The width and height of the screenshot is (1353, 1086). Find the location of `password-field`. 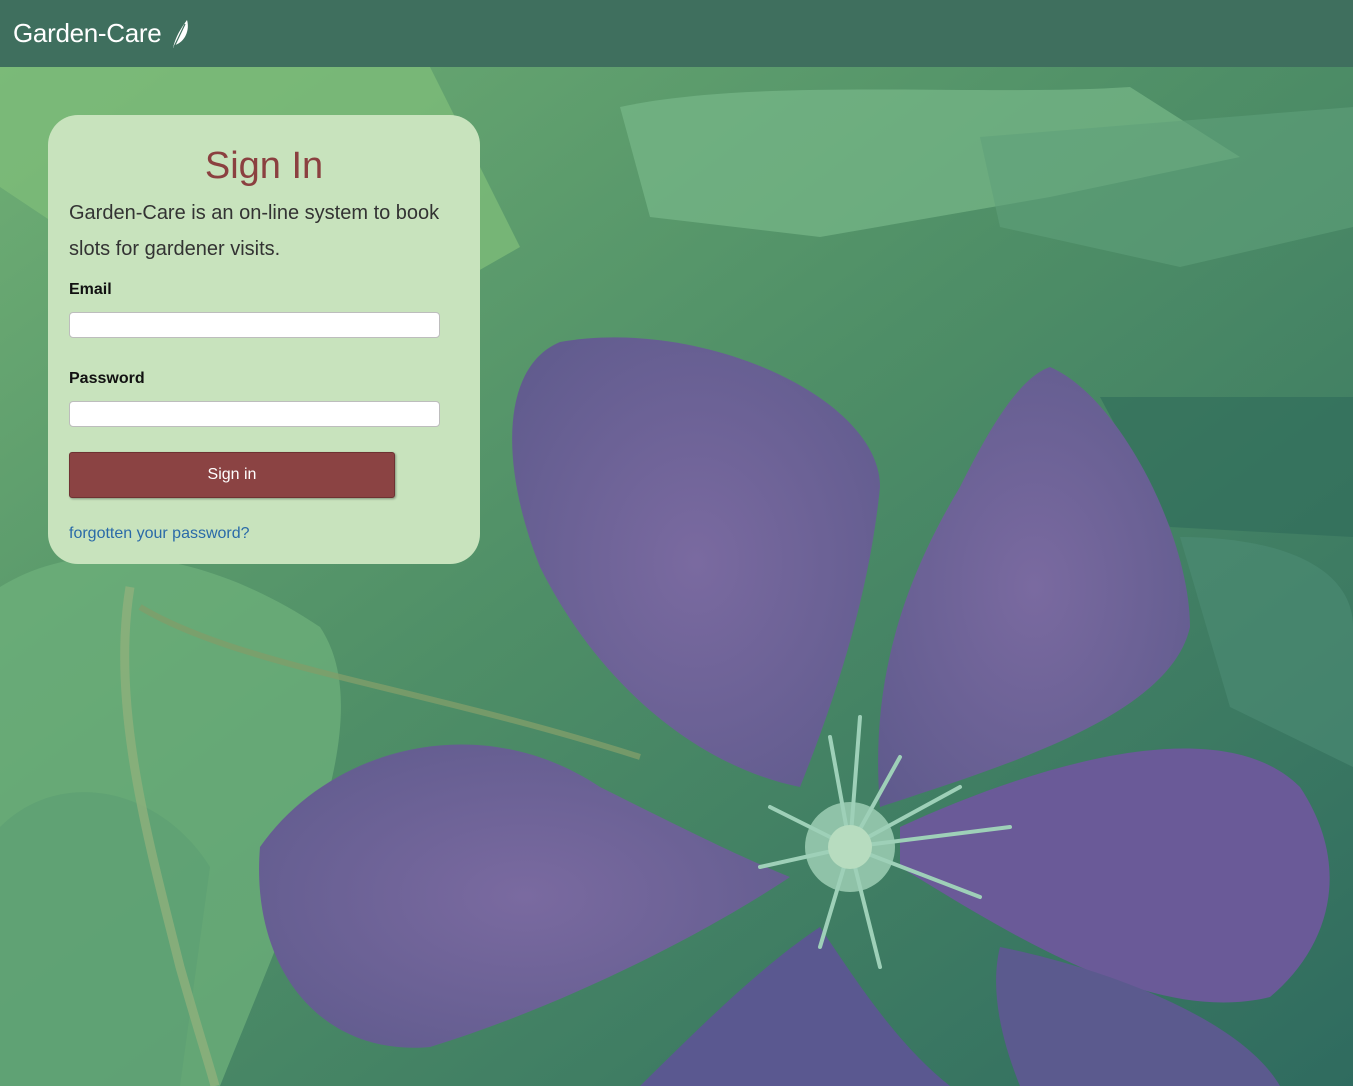

password-field is located at coordinates (254, 414).